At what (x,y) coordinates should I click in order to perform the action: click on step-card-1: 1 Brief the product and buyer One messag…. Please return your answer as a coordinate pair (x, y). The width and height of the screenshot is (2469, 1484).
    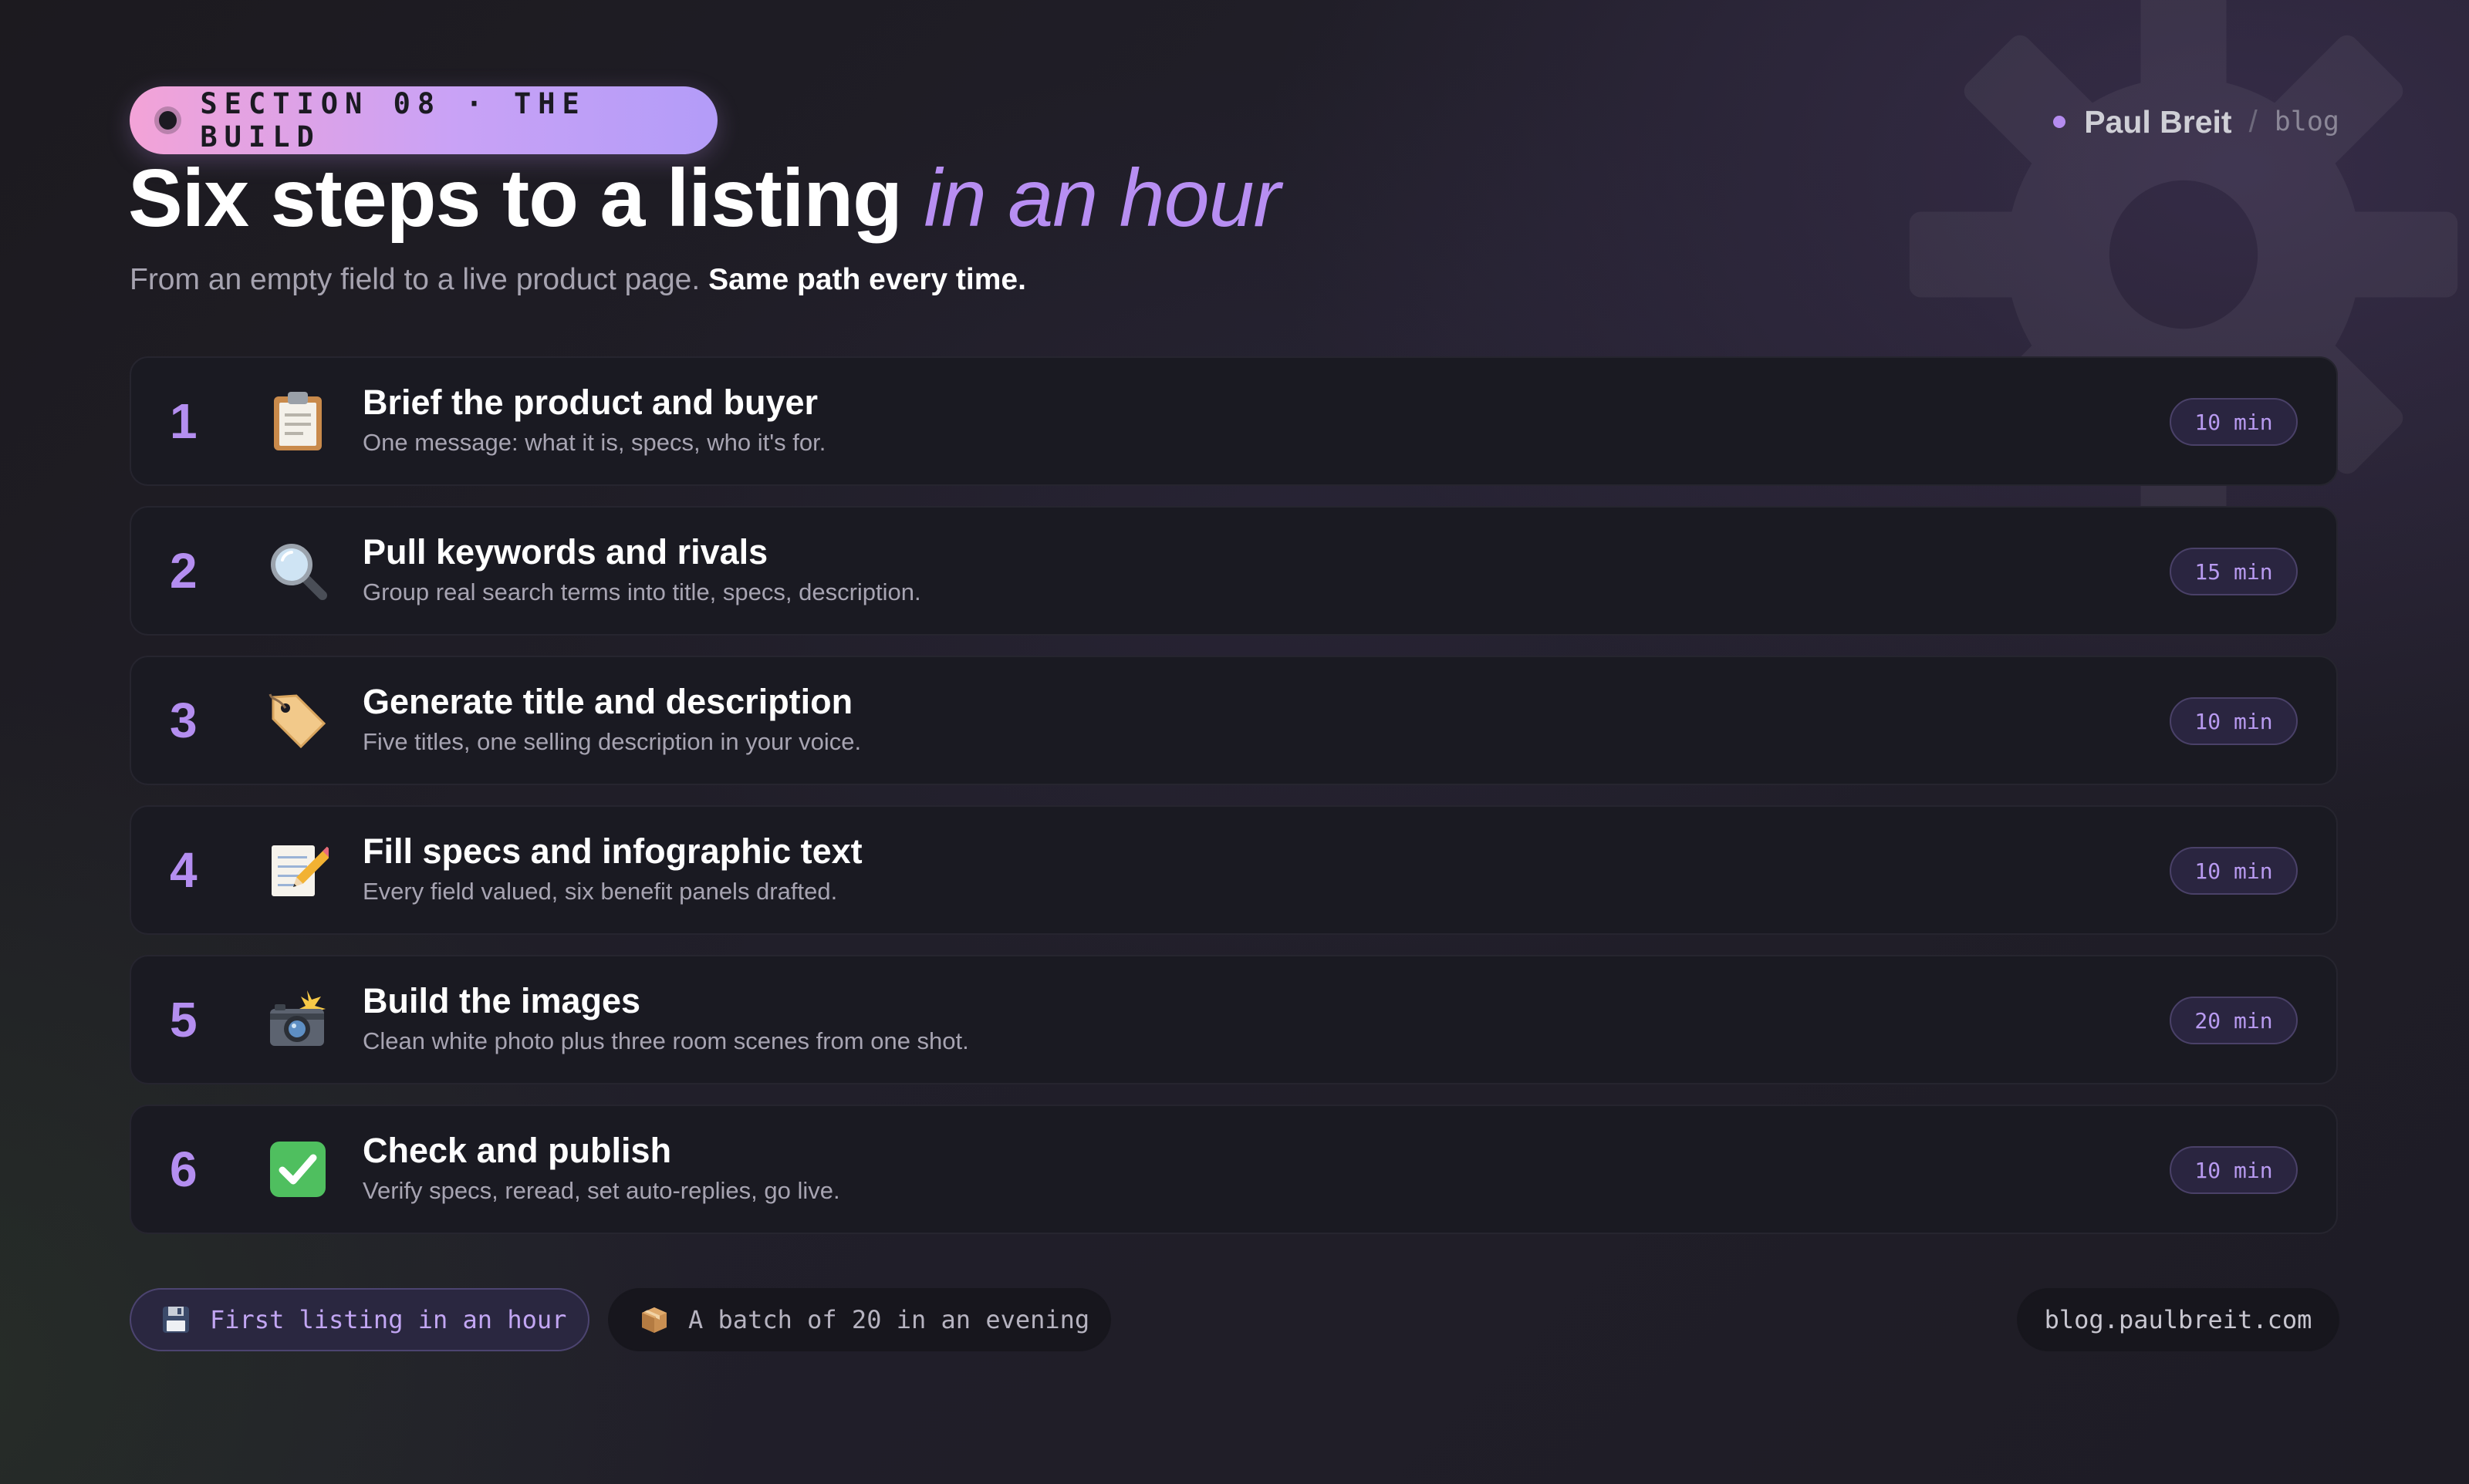
    Looking at the image, I should click on (1234, 421).